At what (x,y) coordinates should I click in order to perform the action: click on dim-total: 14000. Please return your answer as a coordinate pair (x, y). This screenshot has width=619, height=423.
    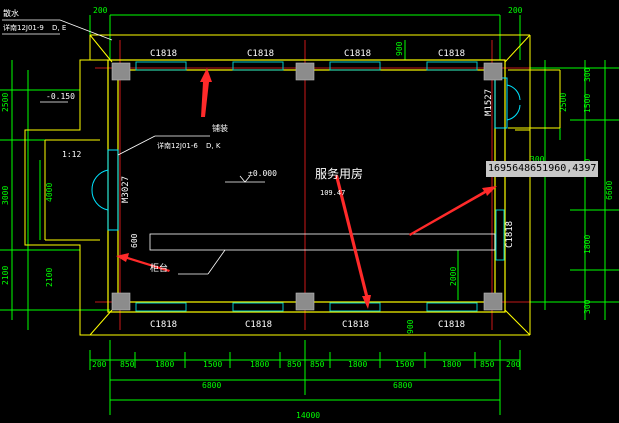
    Looking at the image, I should click on (308, 415).